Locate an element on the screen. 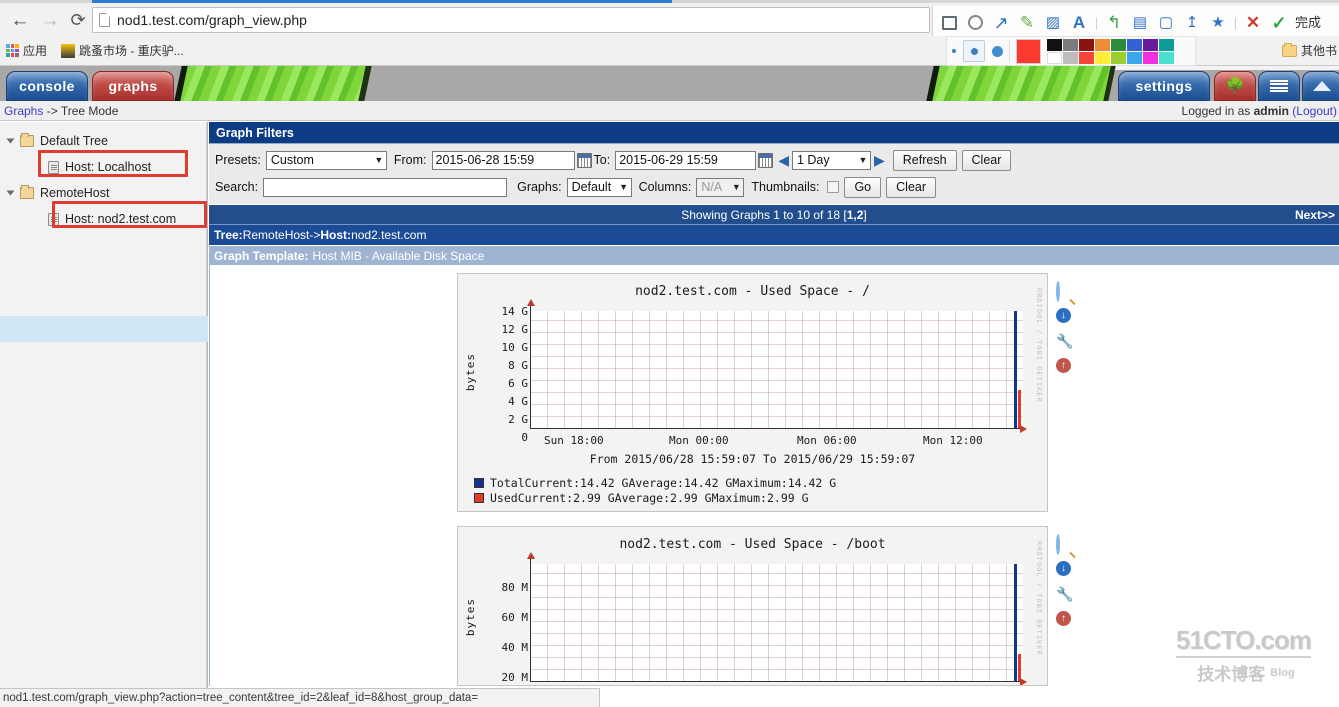 This screenshot has width=1339, height=707. graph-title: nod2.test.com - Used Space - /boot is located at coordinates (752, 544).